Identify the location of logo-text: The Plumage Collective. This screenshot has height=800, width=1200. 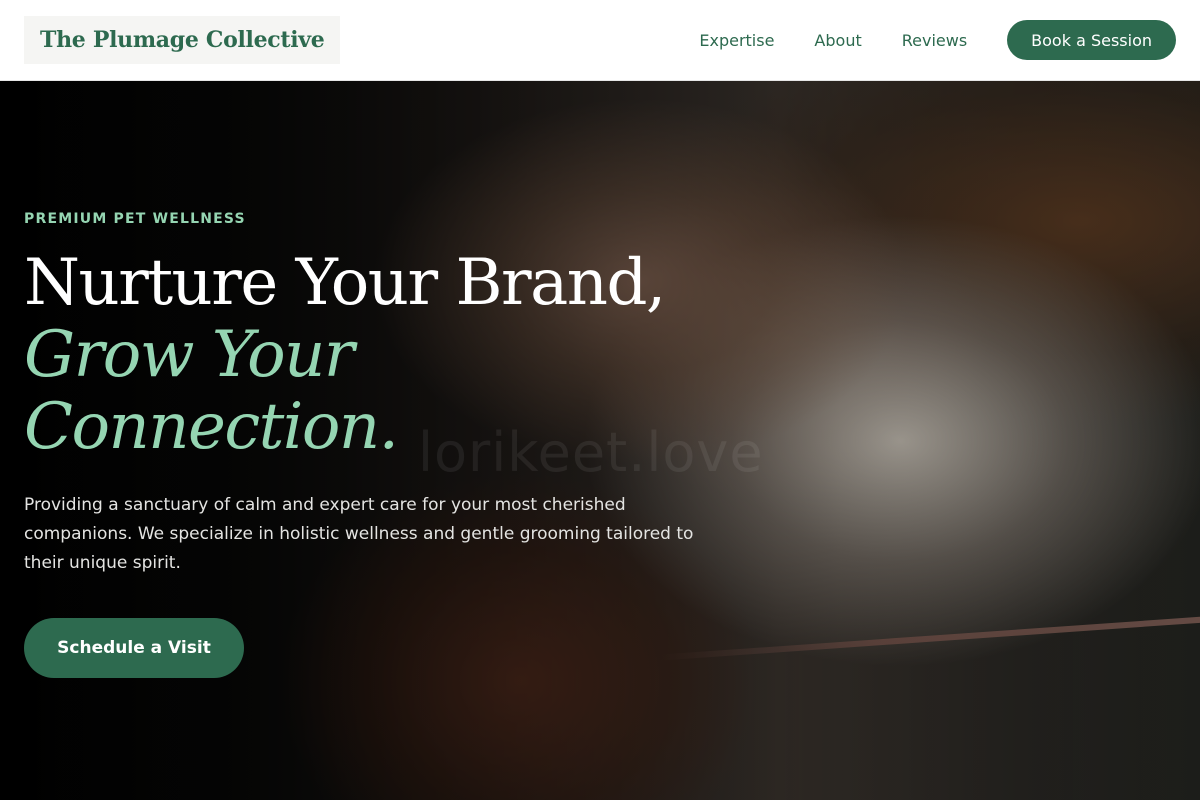
(182, 40).